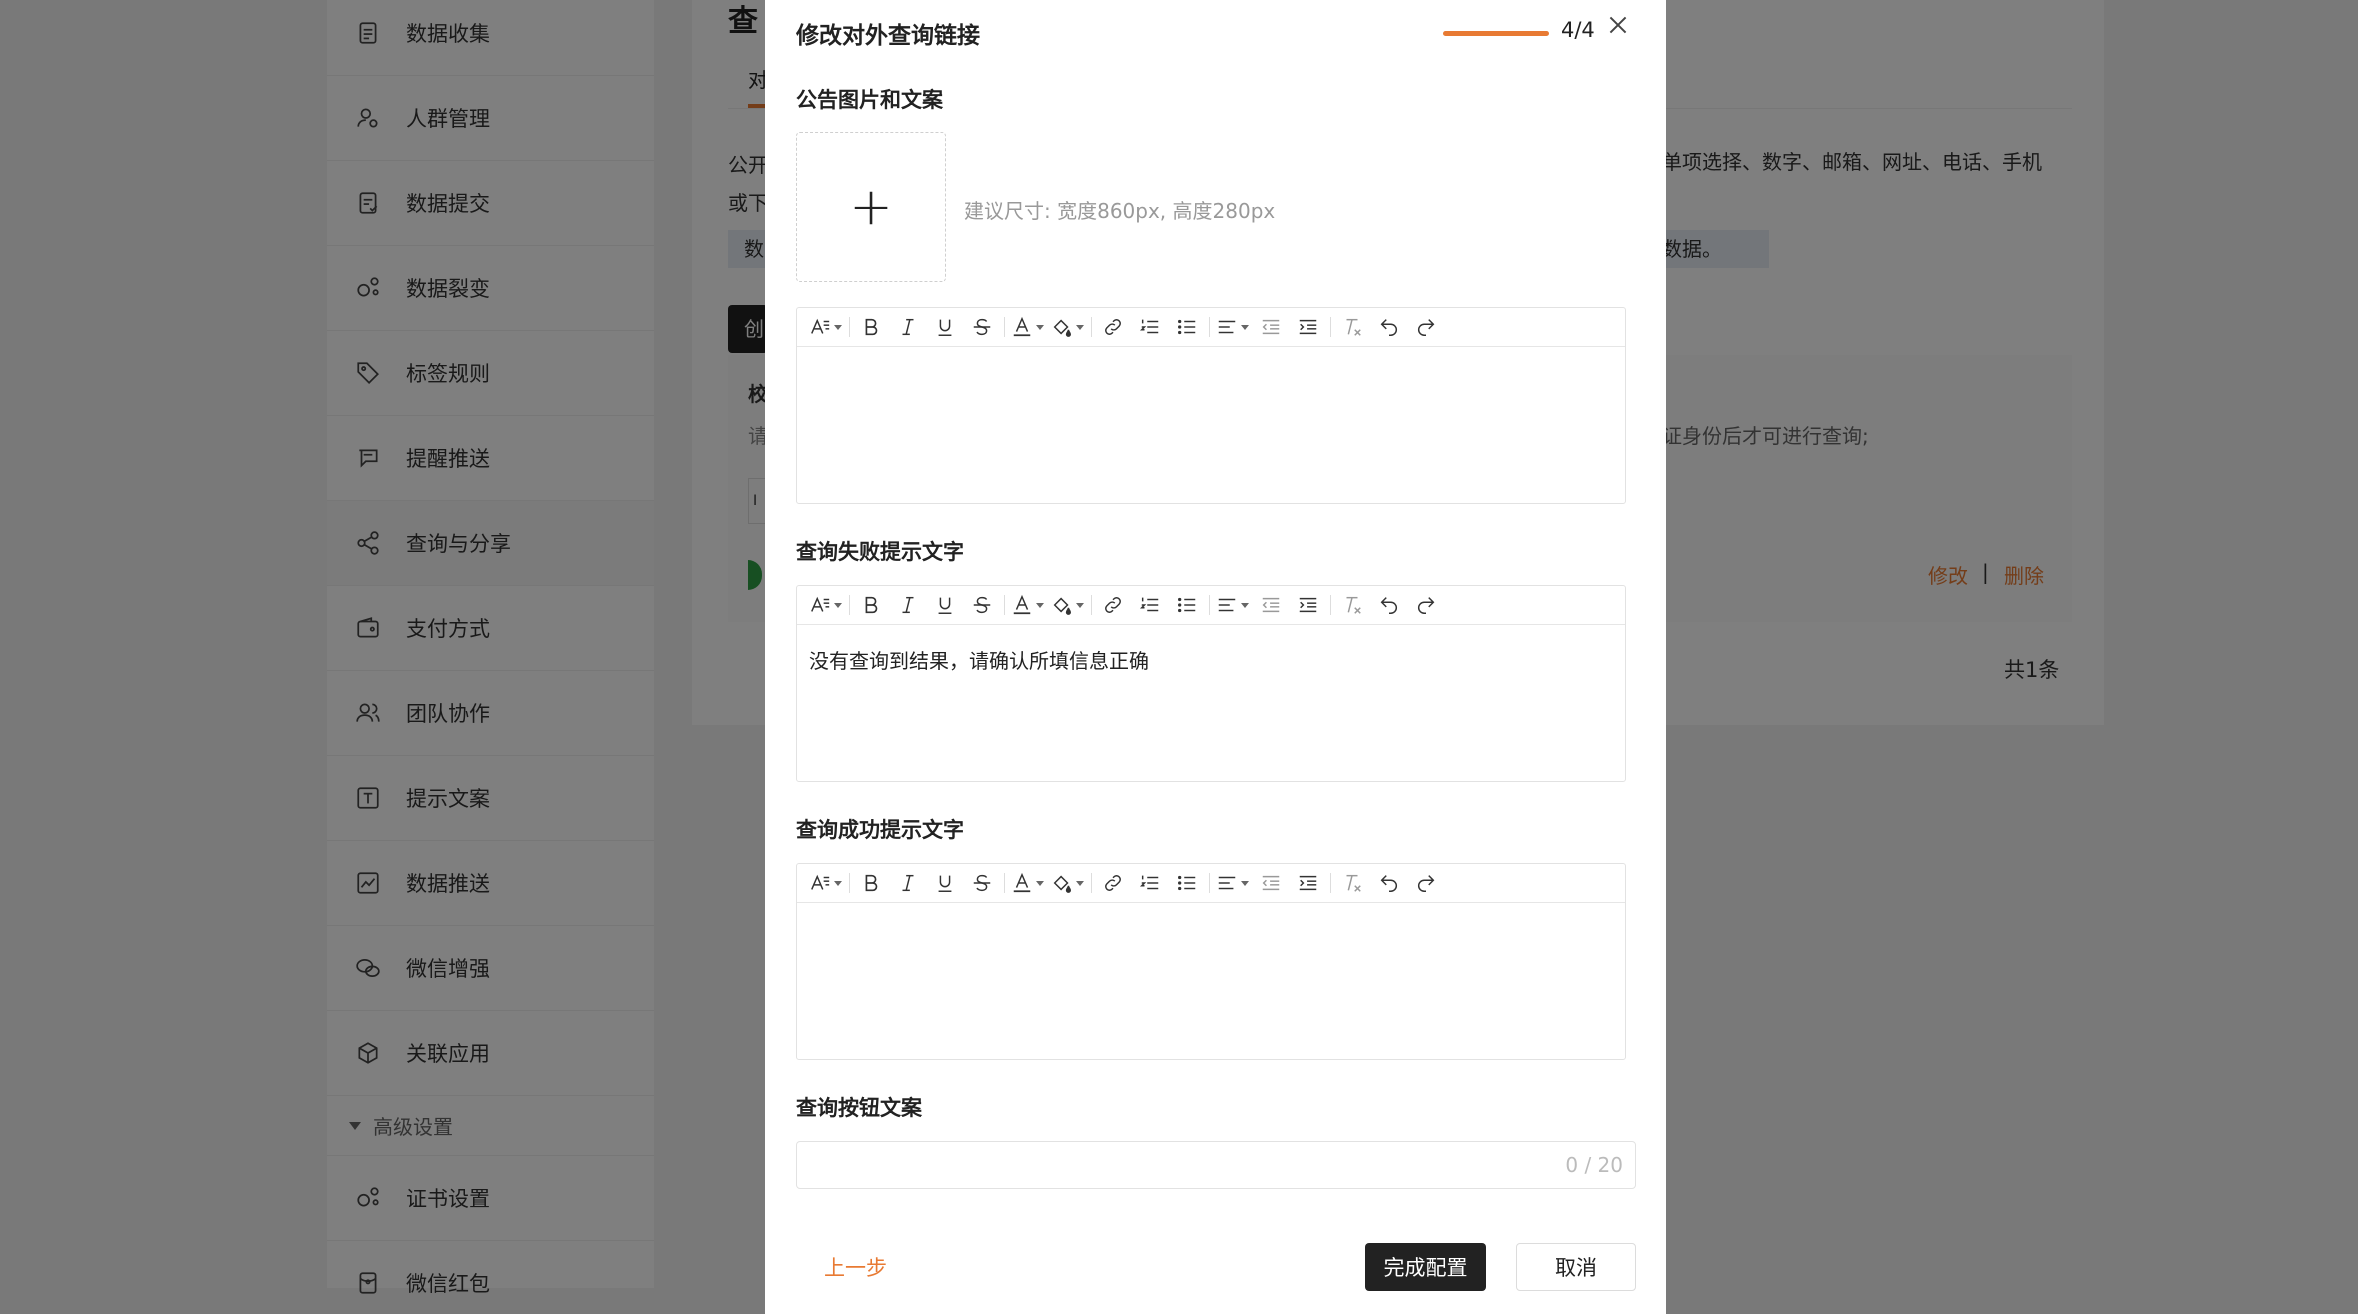 The height and width of the screenshot is (1314, 2358). What do you see at coordinates (1062, 328) in the screenshot?
I see `paint-bucket-icon` at bounding box center [1062, 328].